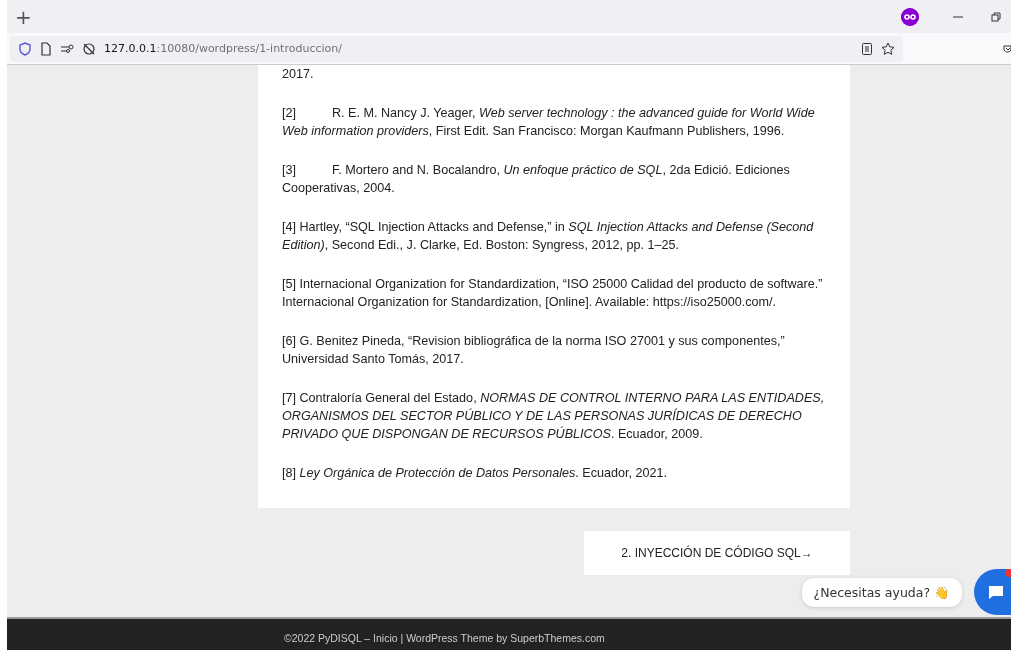 The height and width of the screenshot is (650, 1011). What do you see at coordinates (223, 48) in the screenshot?
I see `url-text: 127.0.0.1:10080/wordpress/1-introduccion/` at bounding box center [223, 48].